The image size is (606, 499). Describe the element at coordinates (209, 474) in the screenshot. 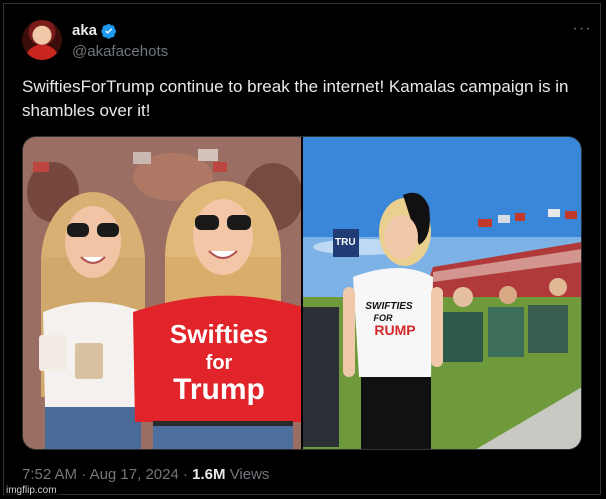

I see `views-count: 1.6M` at that location.